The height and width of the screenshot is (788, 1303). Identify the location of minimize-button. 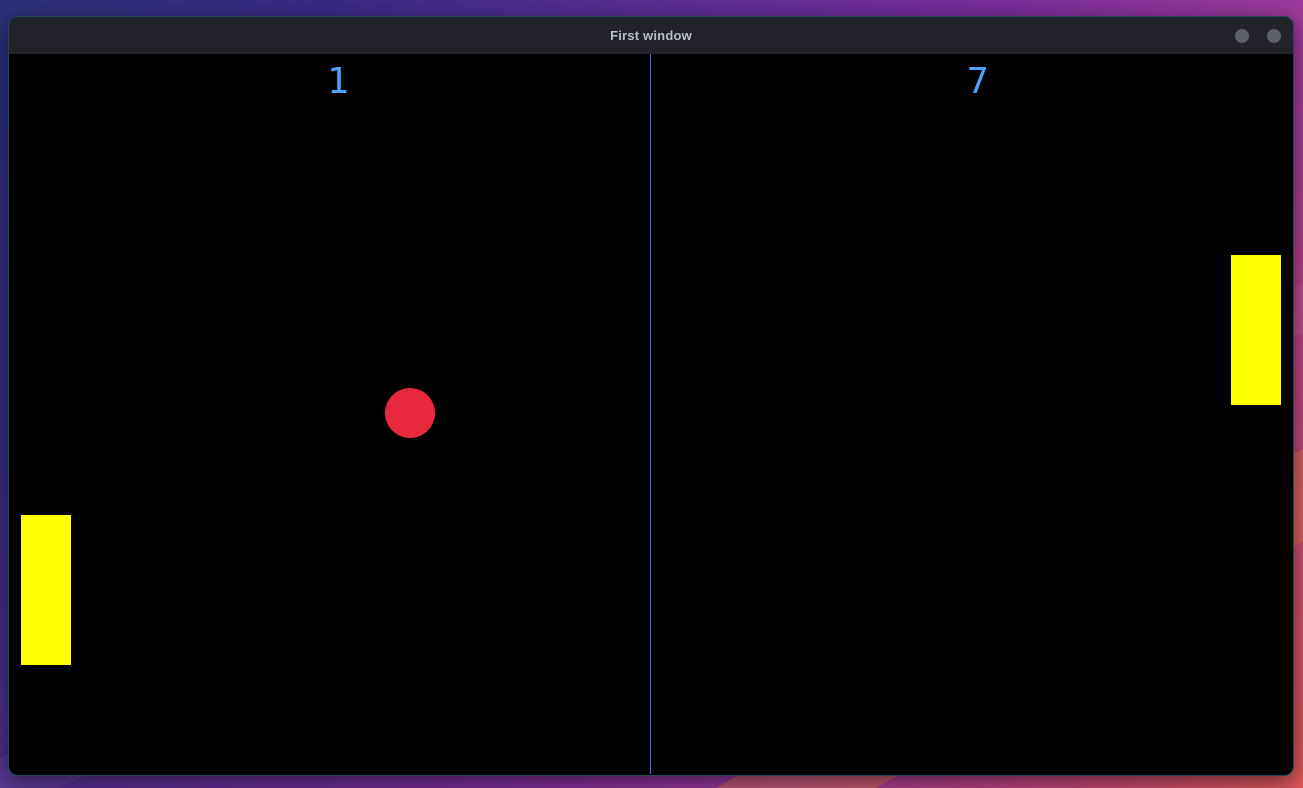
(1242, 36).